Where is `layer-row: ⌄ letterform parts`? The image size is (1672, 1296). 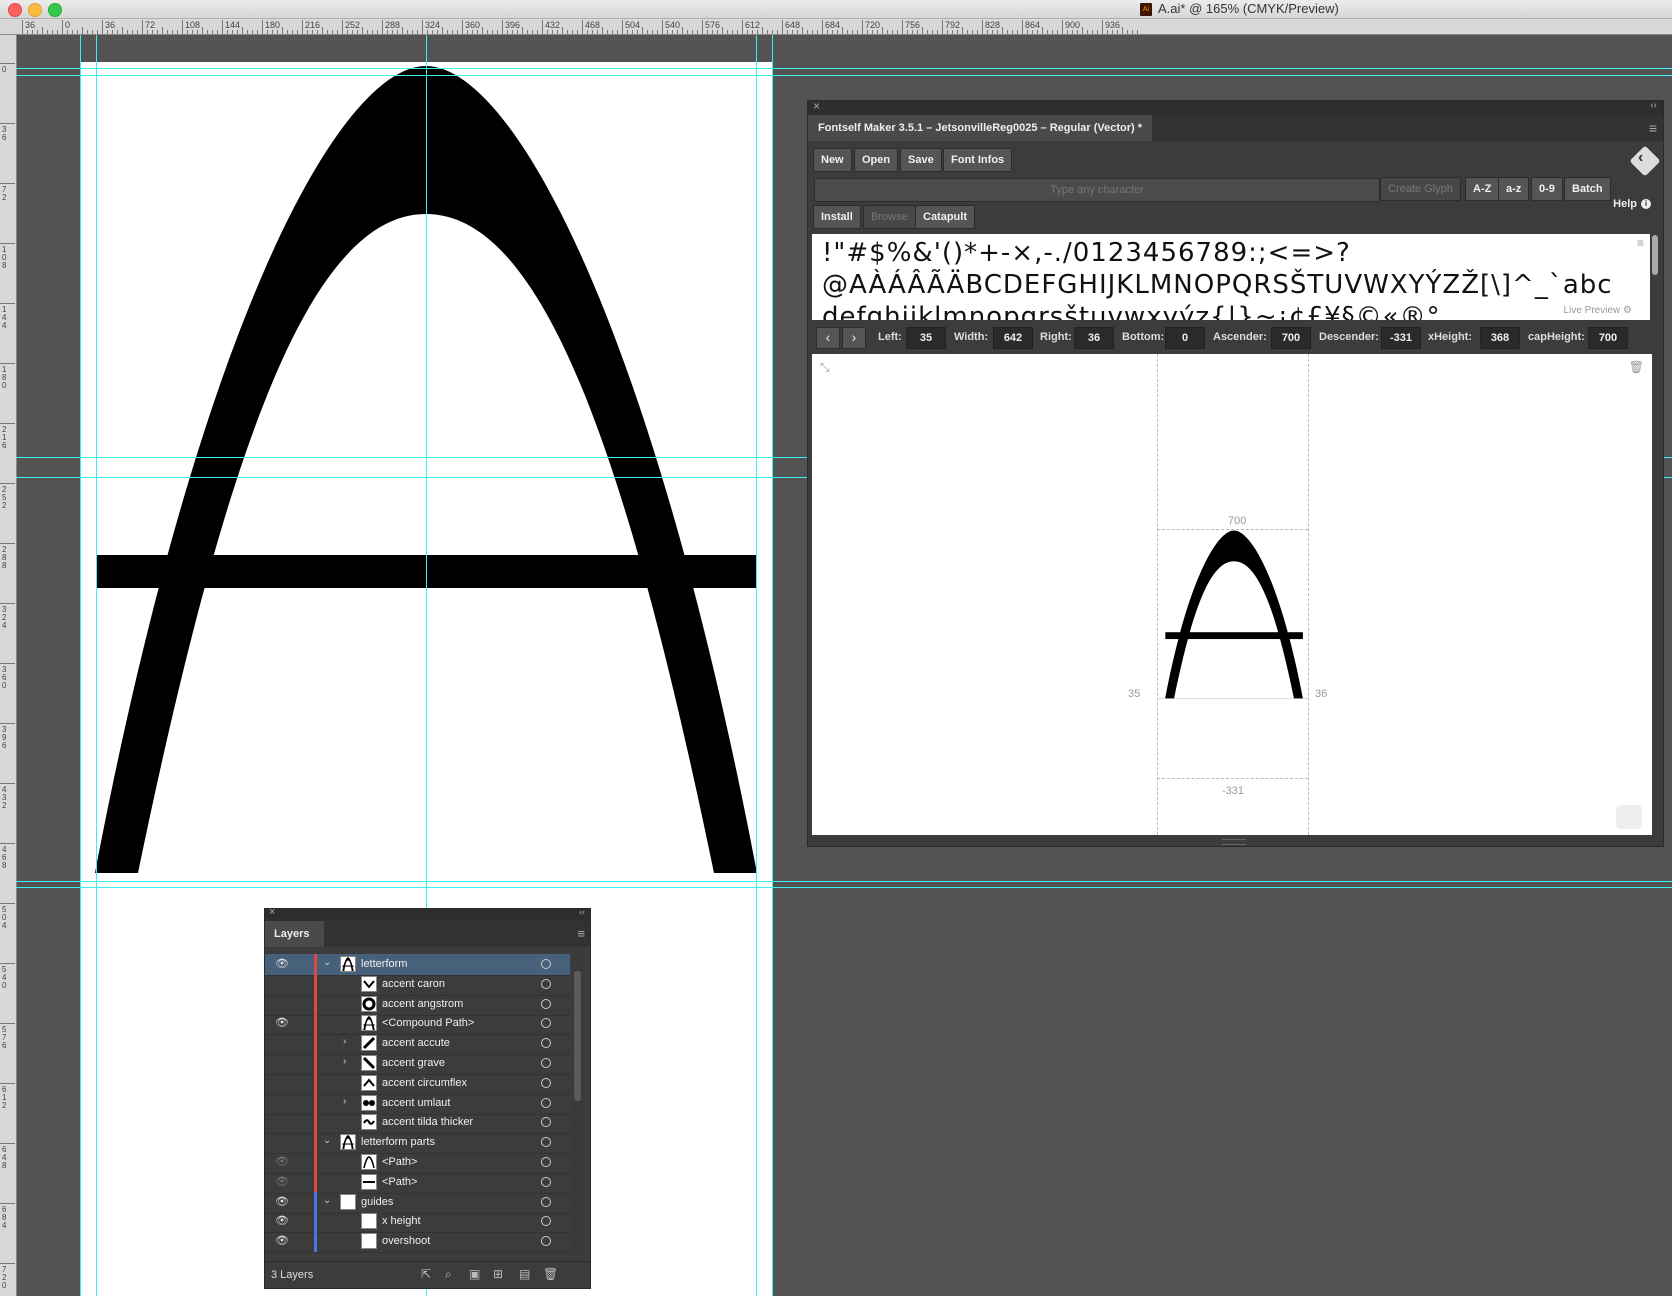
layer-row: ⌄ letterform parts is located at coordinates (417, 1143).